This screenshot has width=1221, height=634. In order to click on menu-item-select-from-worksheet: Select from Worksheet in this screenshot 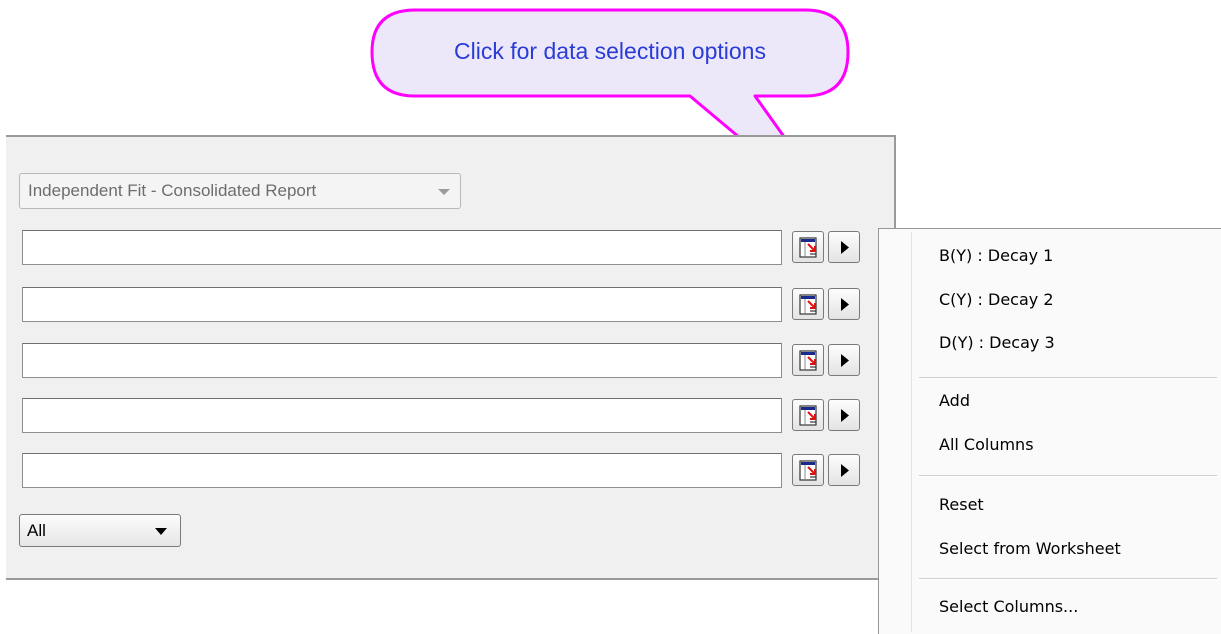, I will do `click(1030, 548)`.